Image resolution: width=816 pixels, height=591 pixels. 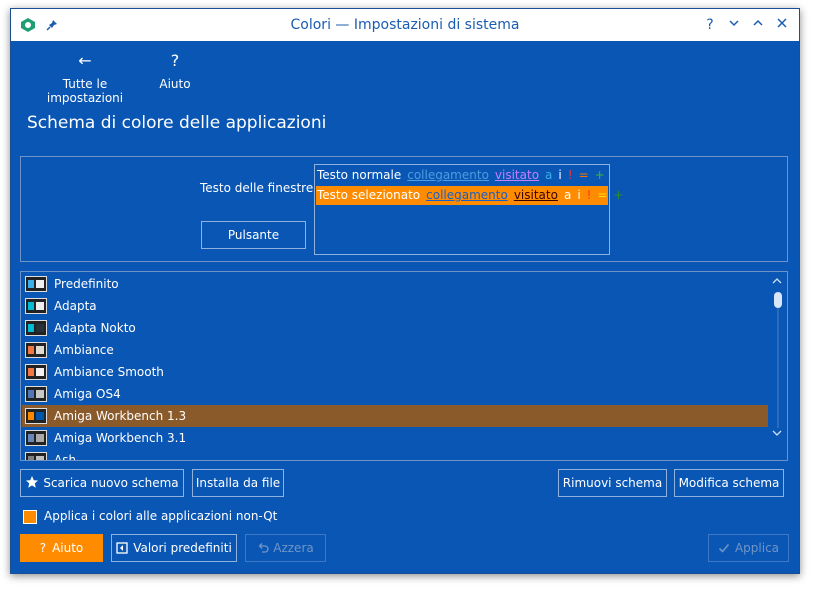 I want to click on apply-label: Applica, so click(x=757, y=548).